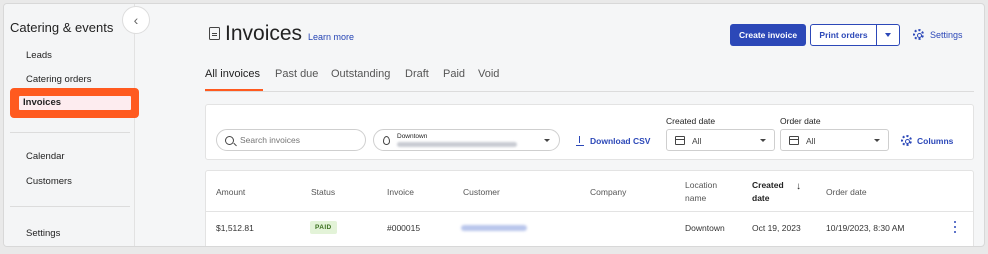  Describe the element at coordinates (264, 33) in the screenshot. I see `page-title: Invoices` at that location.